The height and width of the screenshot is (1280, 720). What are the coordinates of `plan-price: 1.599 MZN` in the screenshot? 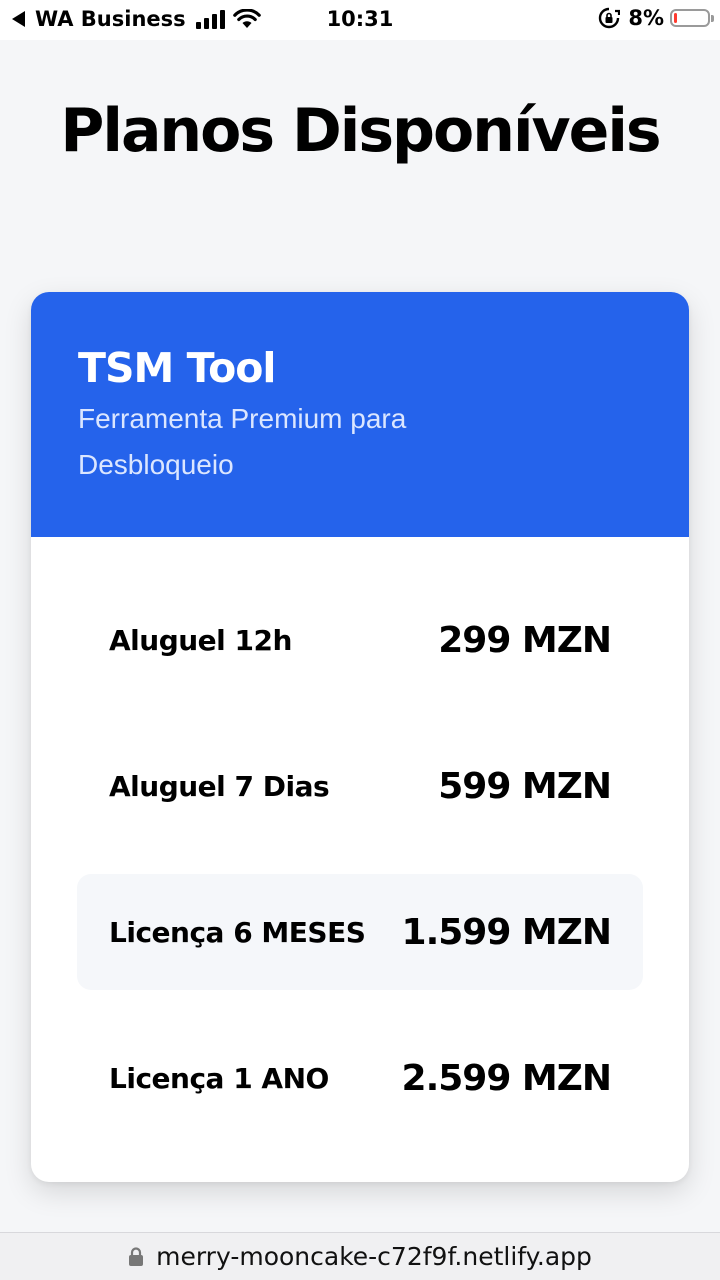 It's located at (506, 932).